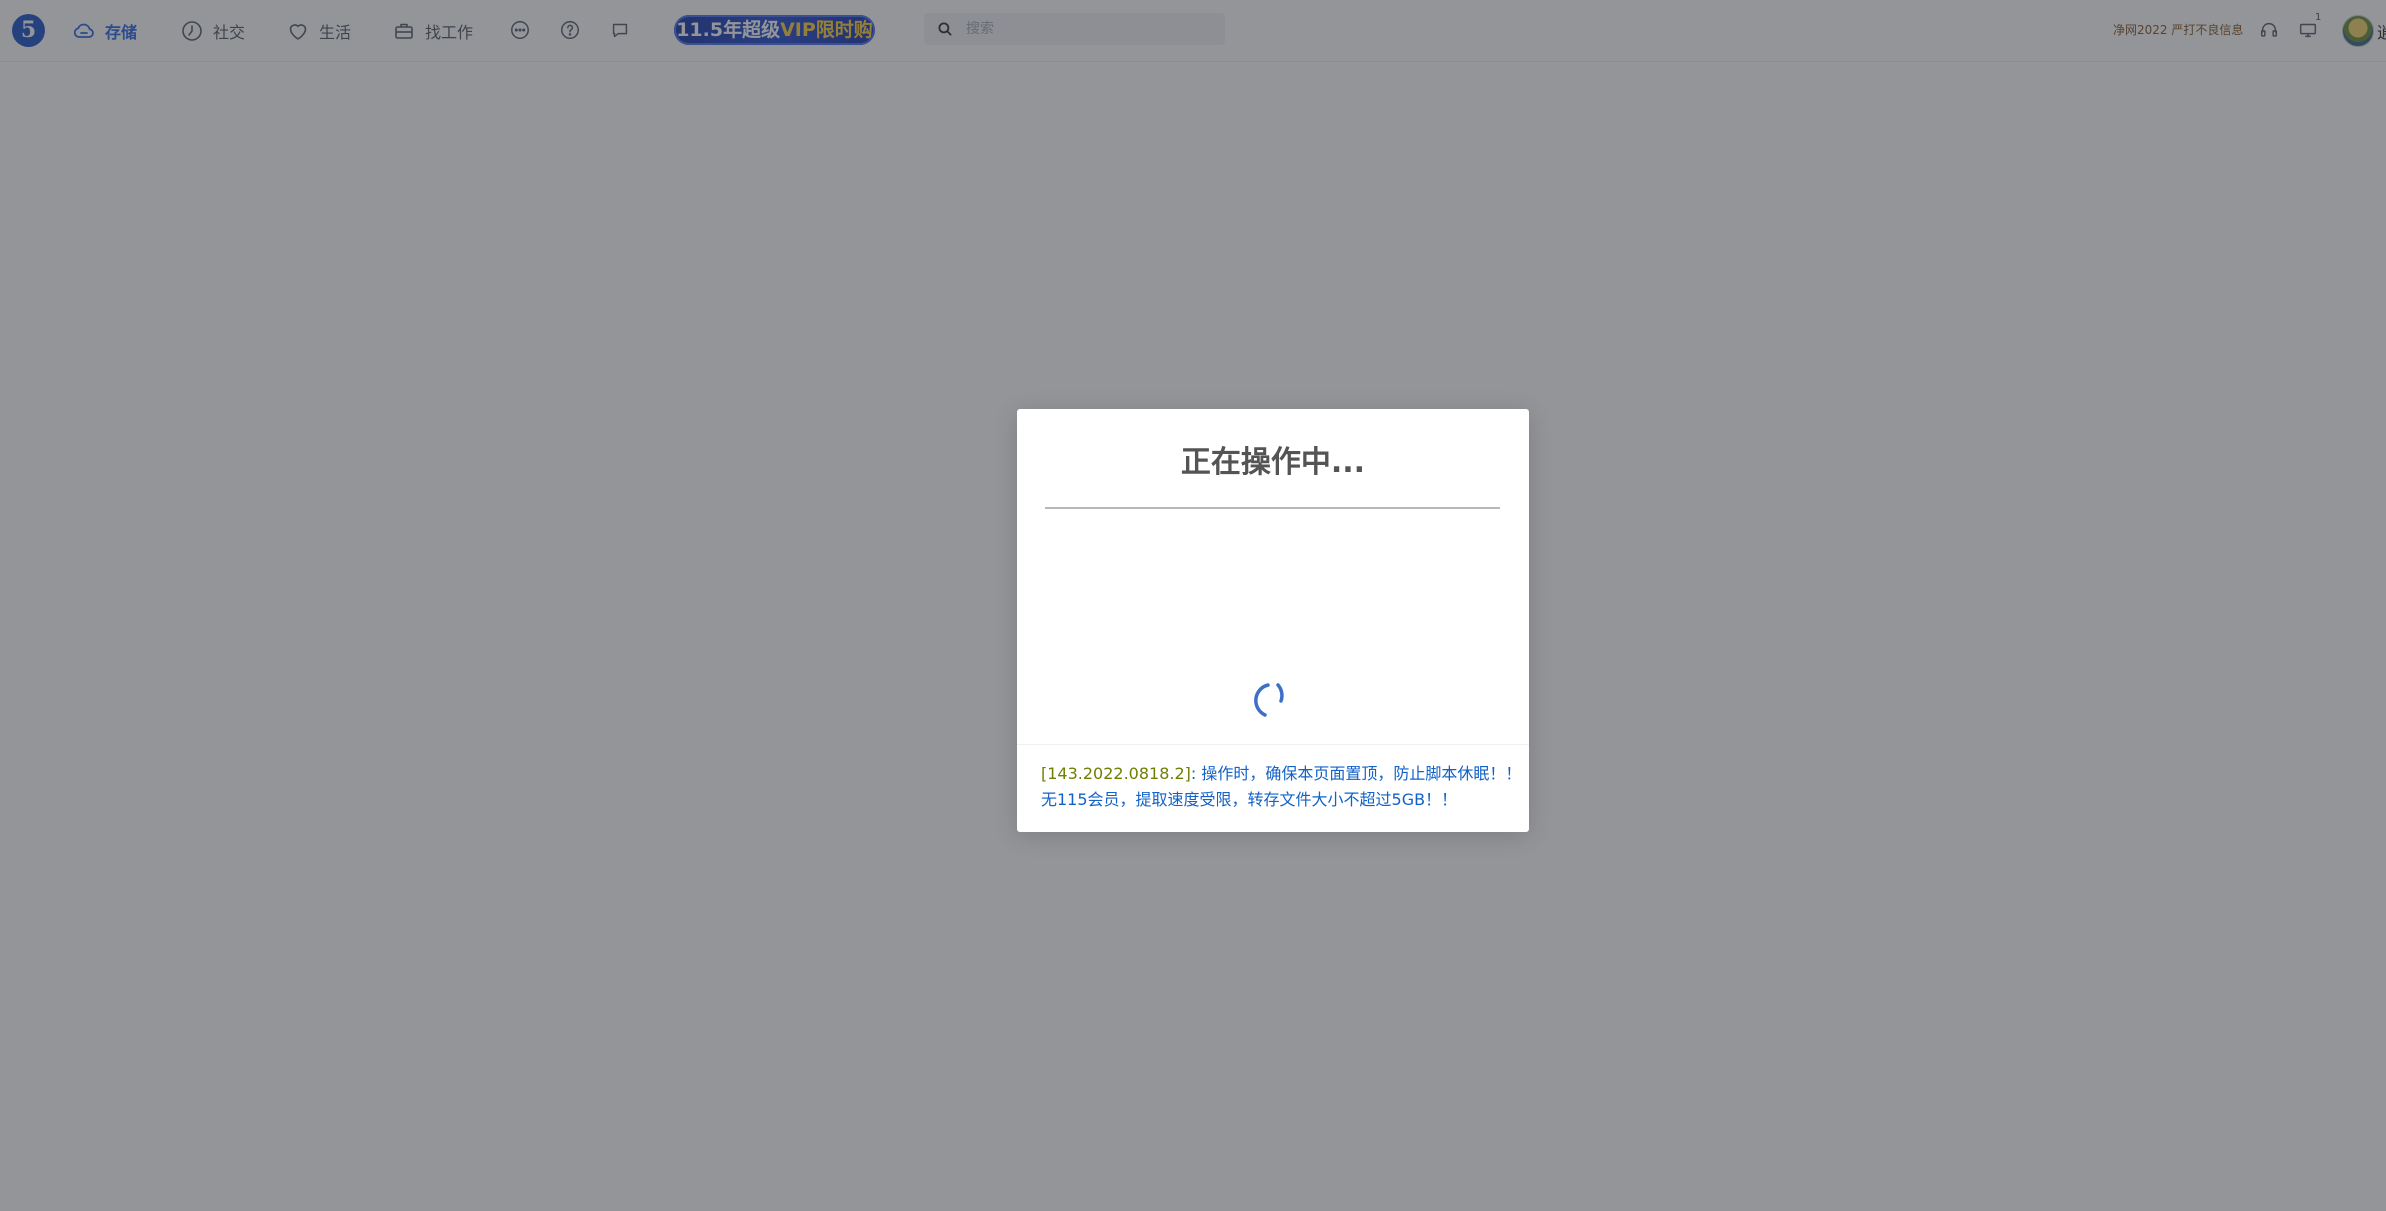 This screenshot has height=1211, width=2386. I want to click on dialog-divider, so click(1272, 508).